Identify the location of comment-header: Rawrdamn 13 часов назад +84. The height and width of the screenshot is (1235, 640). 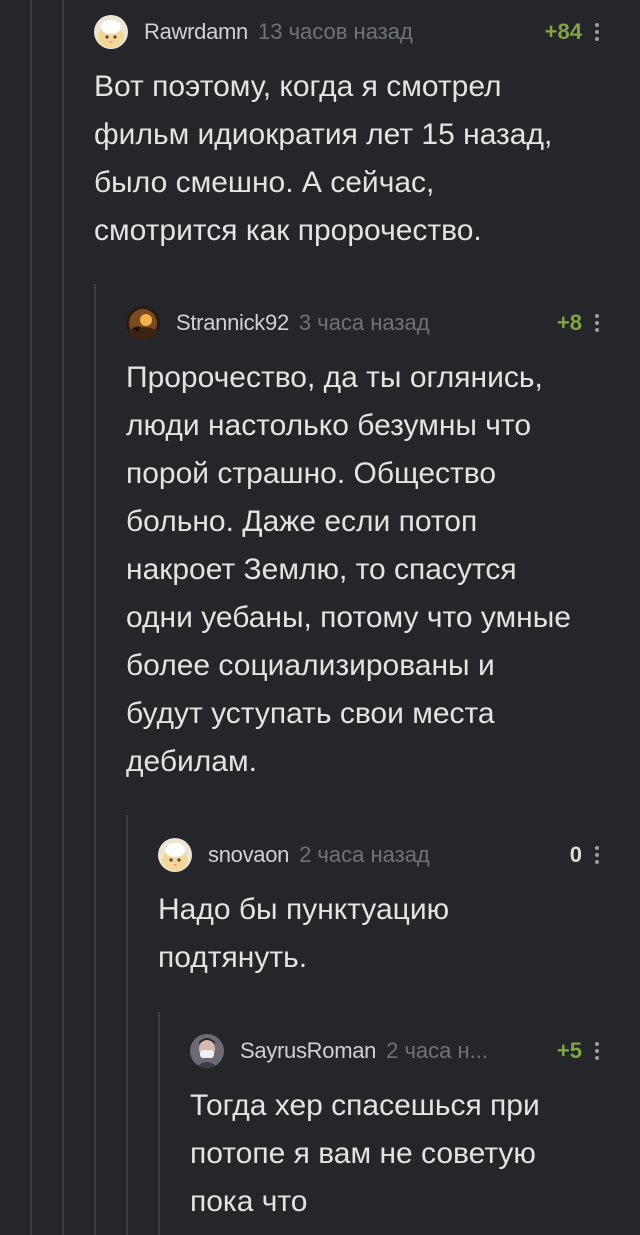
(367, 32).